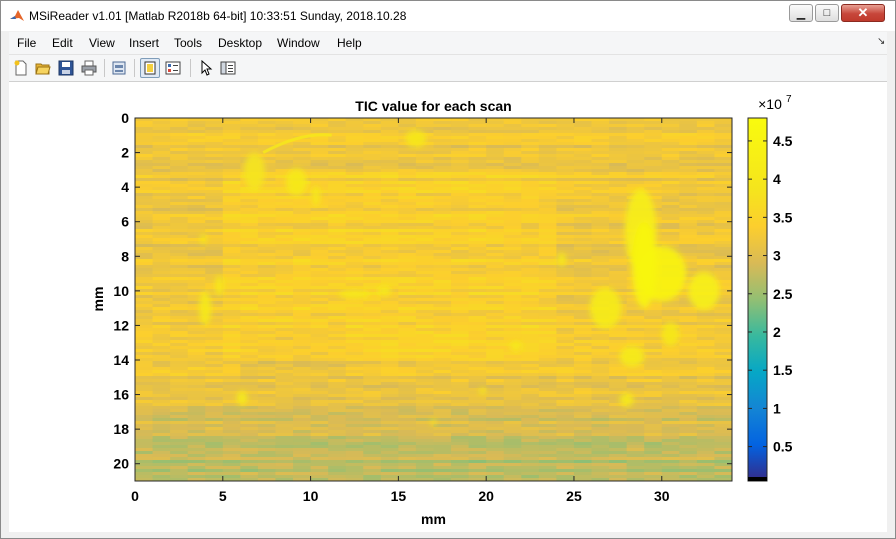 The image size is (896, 539). I want to click on menu-file: File, so click(26, 43).